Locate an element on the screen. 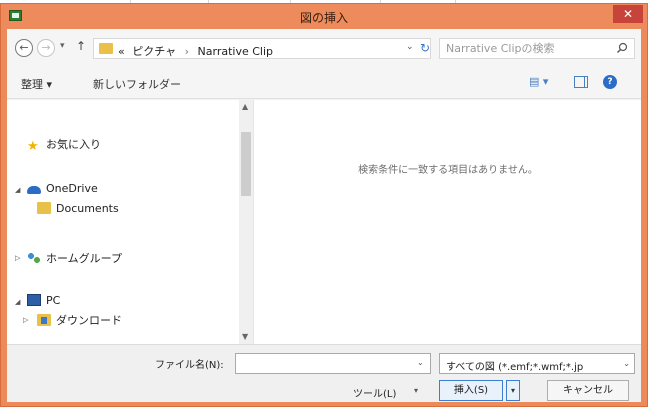 Image resolution: width=648 pixels, height=409 pixels. title-bar: 図の挿入 ✕ is located at coordinates (324, 16).